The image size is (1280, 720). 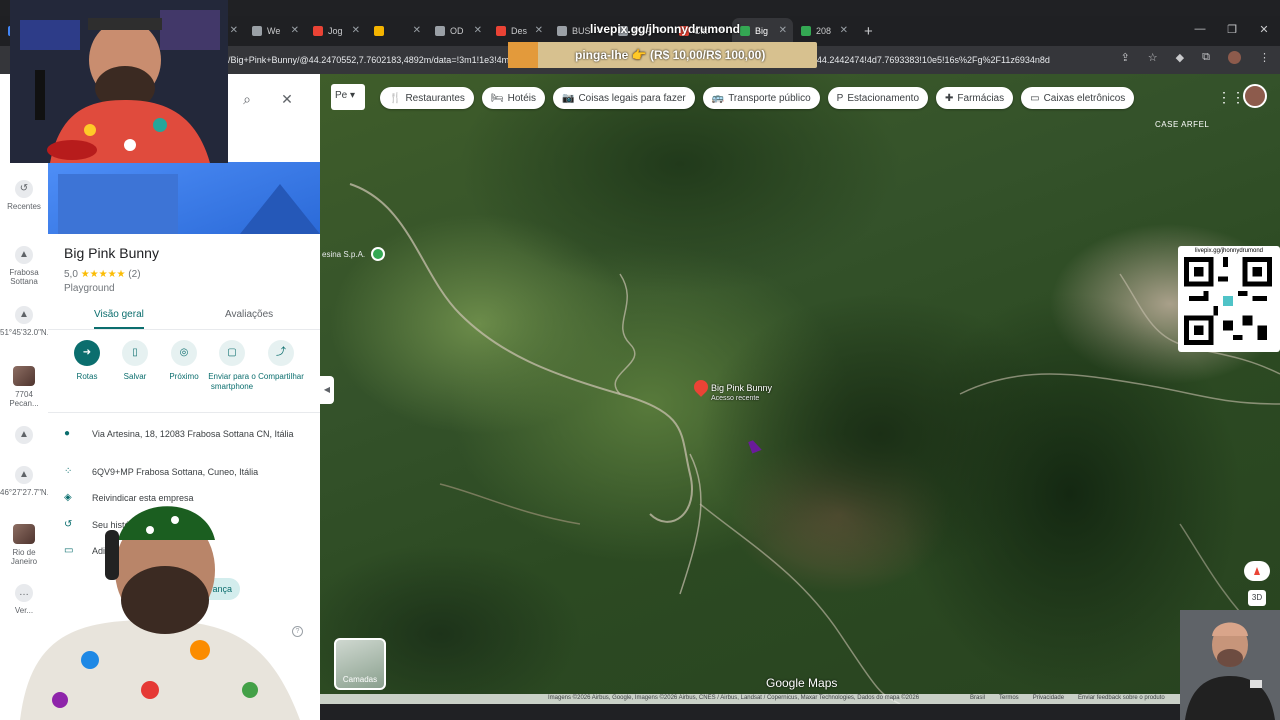 I want to click on tab-label: BUS, so click(x=581, y=31).